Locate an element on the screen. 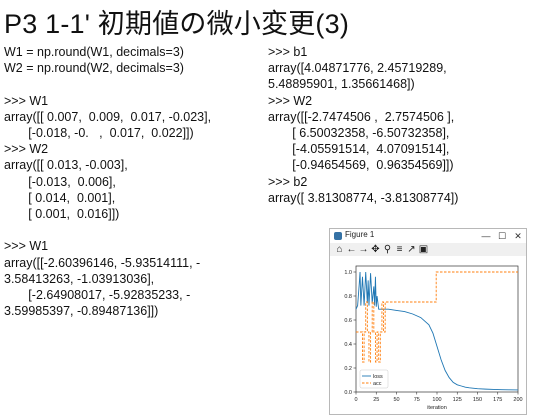 The height and width of the screenshot is (419, 540). code-line: [ 0.014, 0.001], is located at coordinates (60, 197).